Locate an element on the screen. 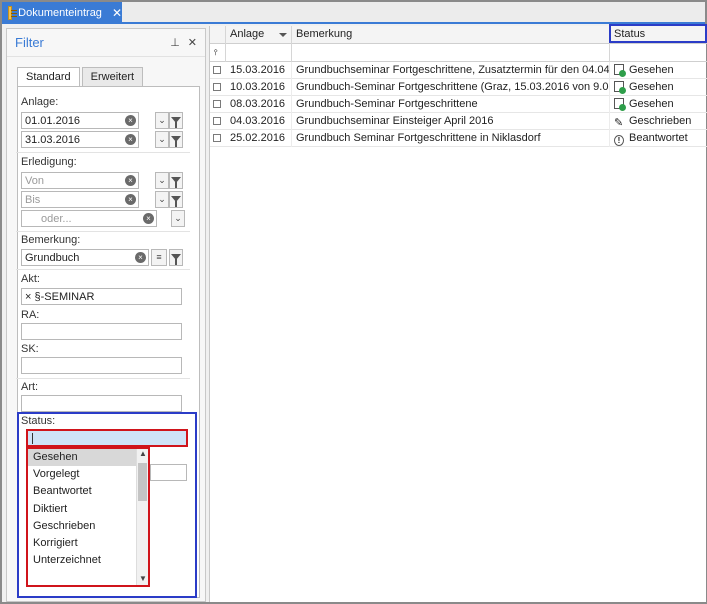  header-check-column is located at coordinates (218, 35).